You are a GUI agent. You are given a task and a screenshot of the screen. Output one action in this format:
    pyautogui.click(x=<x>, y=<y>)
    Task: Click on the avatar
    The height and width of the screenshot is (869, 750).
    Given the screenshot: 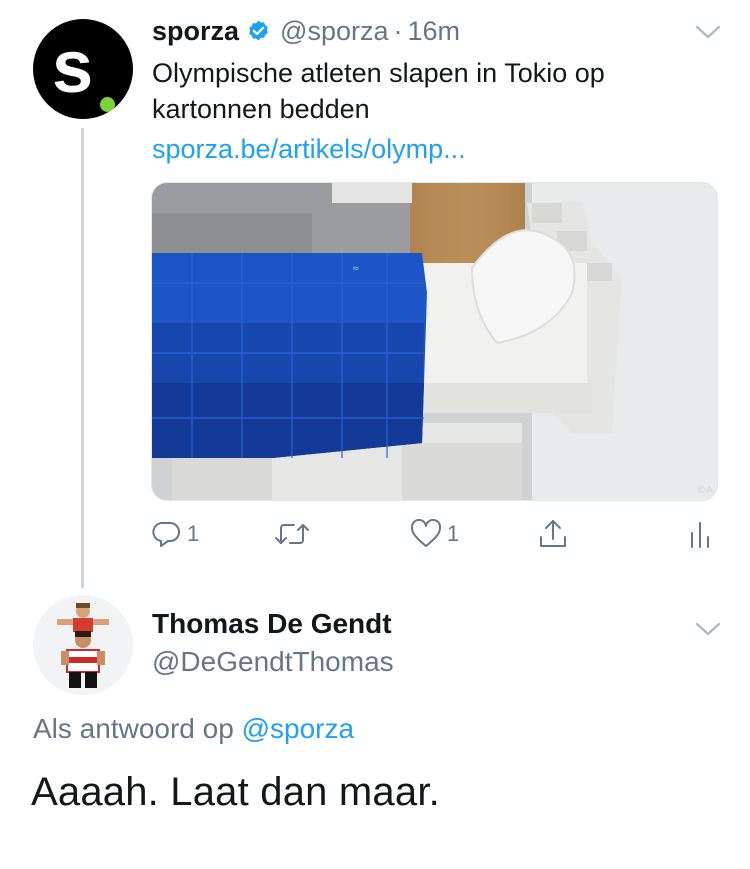 What is the action you would take?
    pyautogui.click(x=83, y=645)
    